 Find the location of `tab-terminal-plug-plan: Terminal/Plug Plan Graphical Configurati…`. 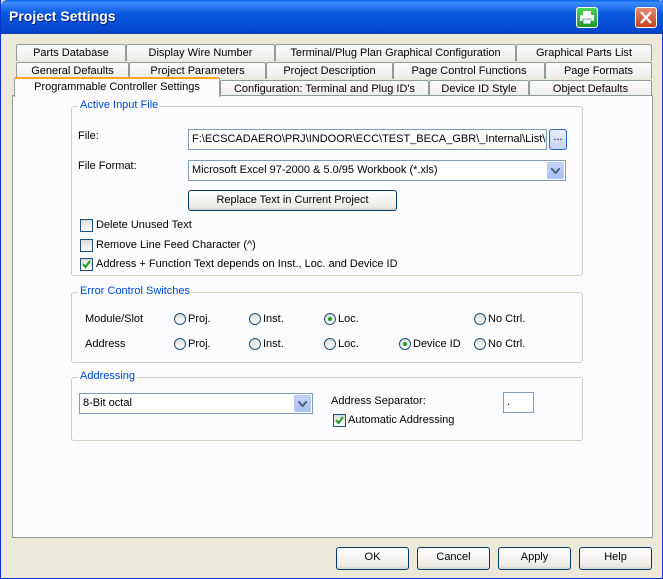

tab-terminal-plug-plan: Terminal/Plug Plan Graphical Configurati… is located at coordinates (395, 52).